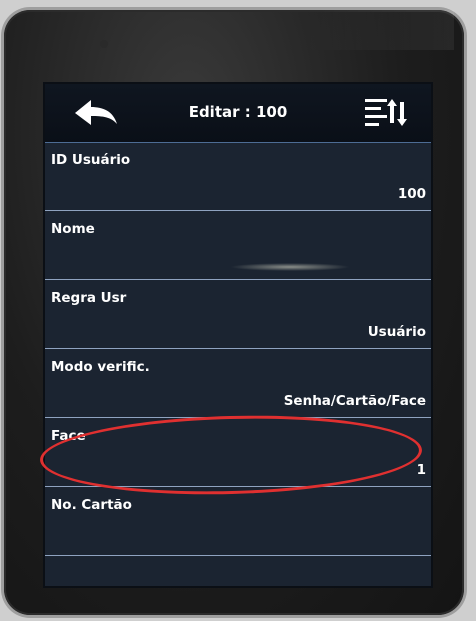  I want to click on screen-reflection, so click(290, 267).